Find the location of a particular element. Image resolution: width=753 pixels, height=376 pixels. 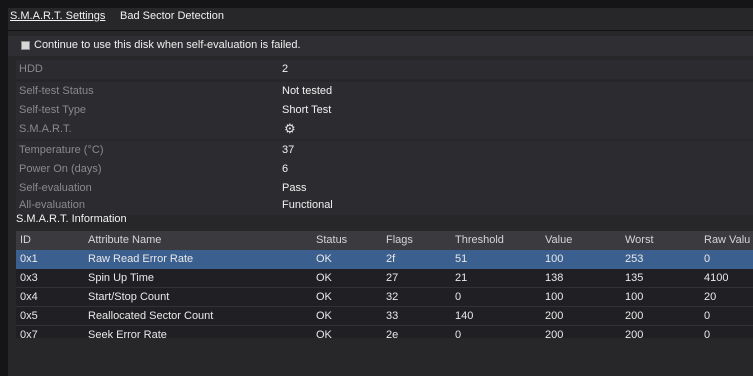

cell-worst: 135 is located at coordinates (634, 278).